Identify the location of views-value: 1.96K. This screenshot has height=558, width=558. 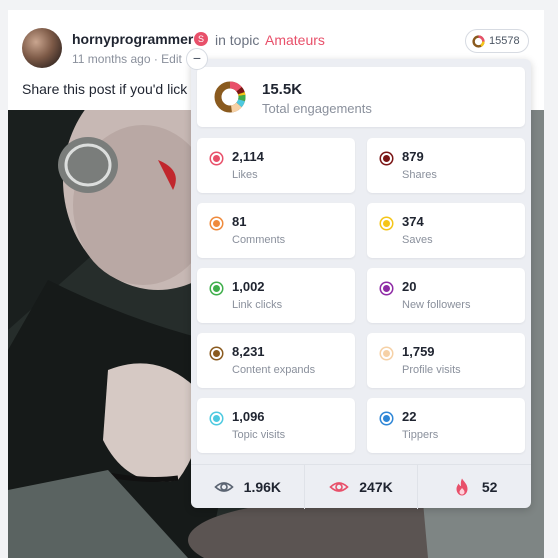
(262, 487).